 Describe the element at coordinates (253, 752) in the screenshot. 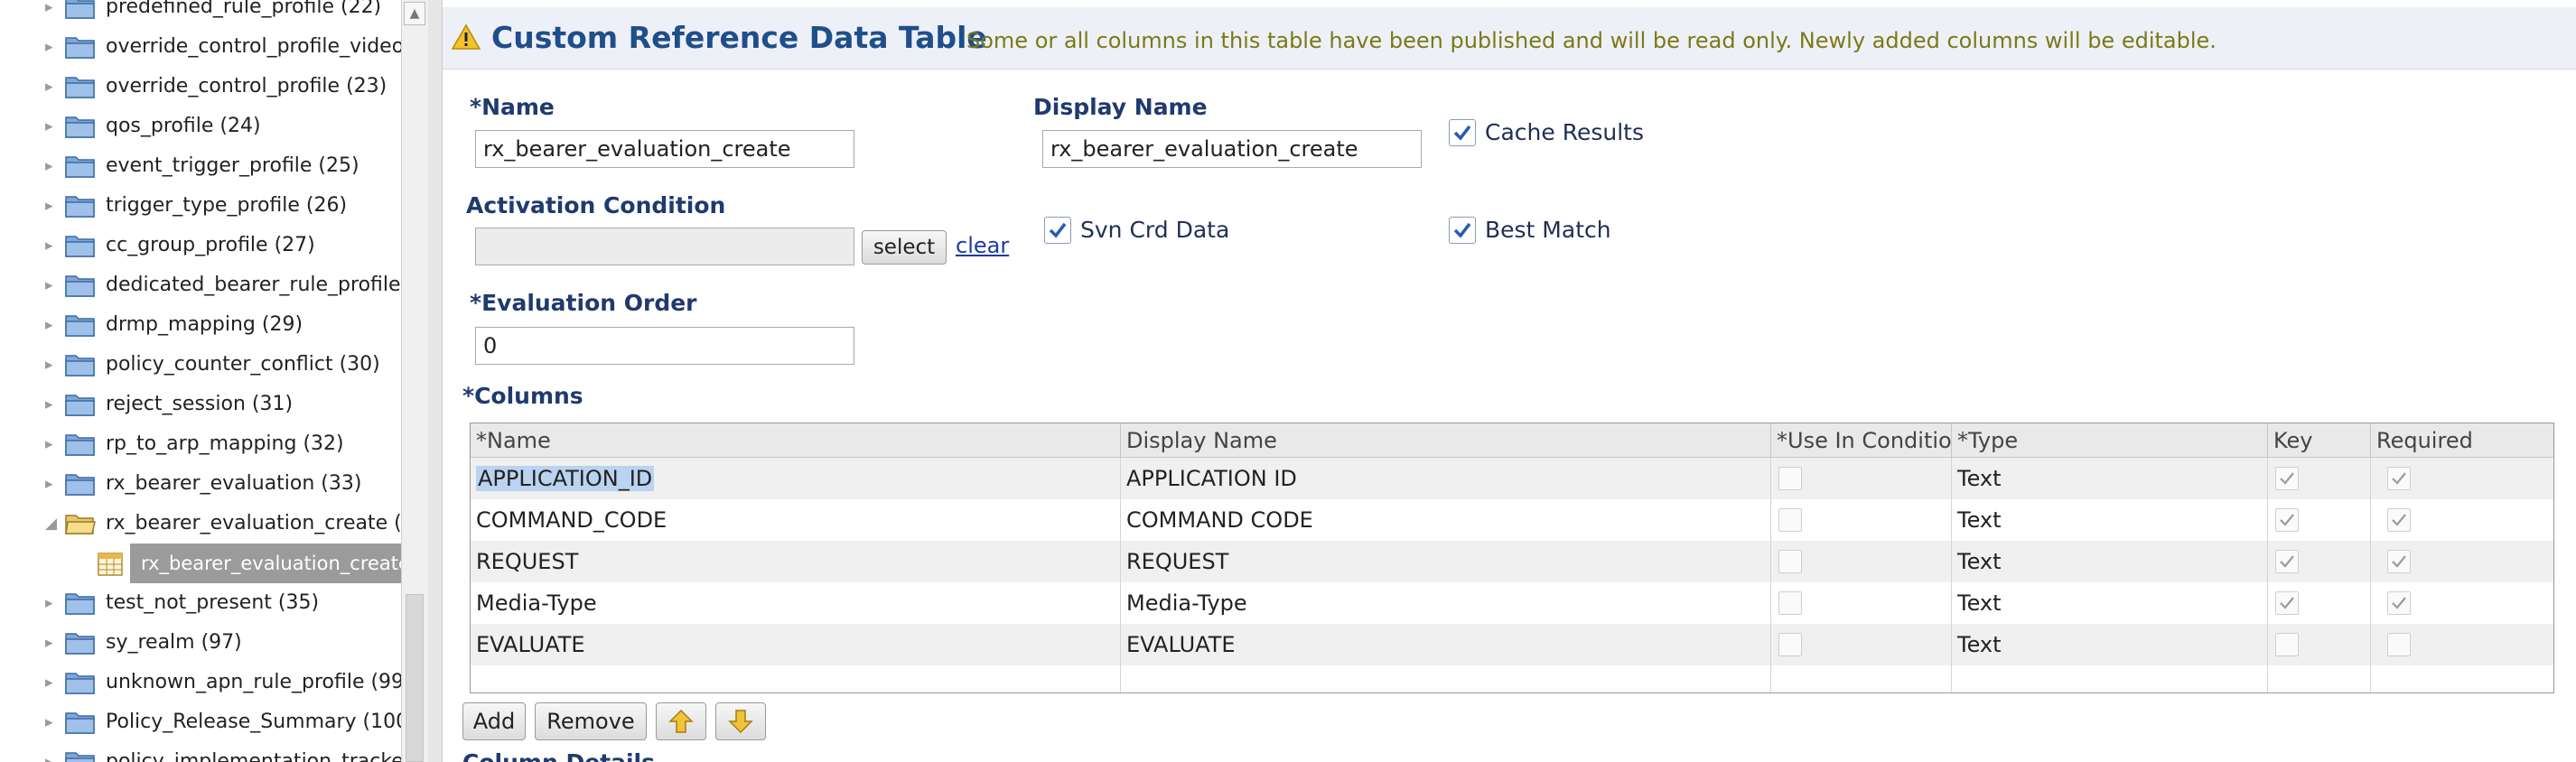

I see `tree-item-label: policy_implementation_tracker` at that location.